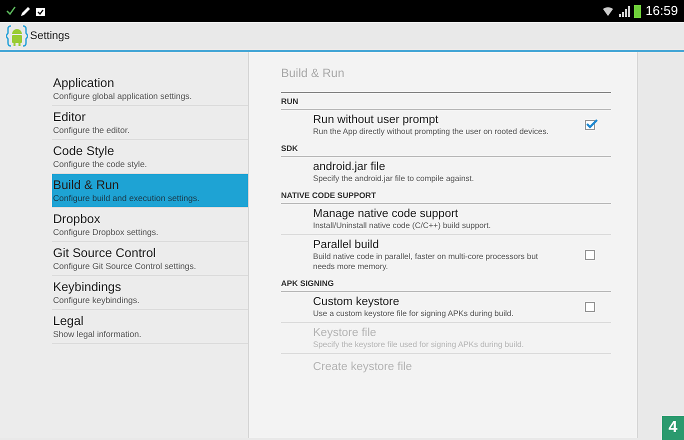  I want to click on setting-summary: Run the App directly without prompting the user on rooted devices., so click(431, 132).